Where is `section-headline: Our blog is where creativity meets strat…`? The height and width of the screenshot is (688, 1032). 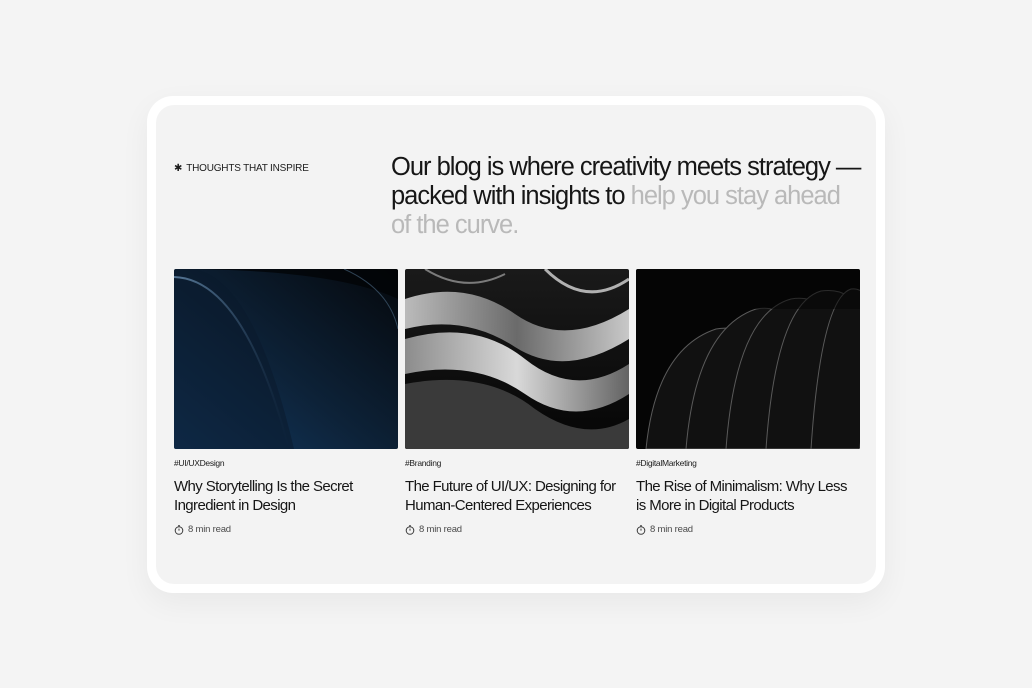
section-headline: Our blog is where creativity meets strat… is located at coordinates (626, 196).